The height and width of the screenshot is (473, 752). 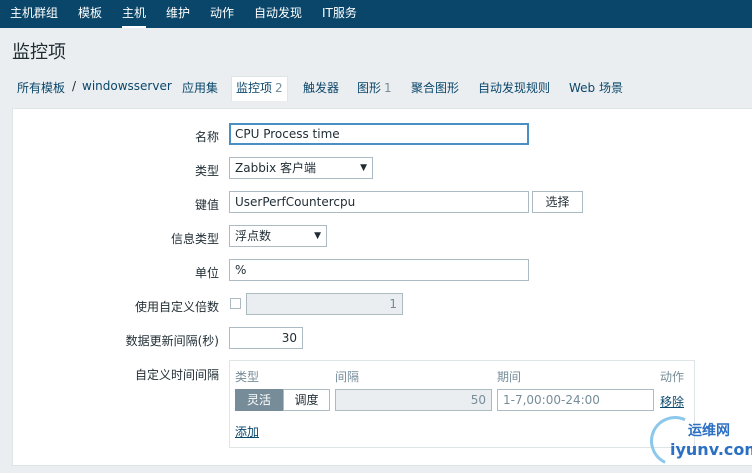 I want to click on col-action-header: 动作, so click(x=672, y=377).